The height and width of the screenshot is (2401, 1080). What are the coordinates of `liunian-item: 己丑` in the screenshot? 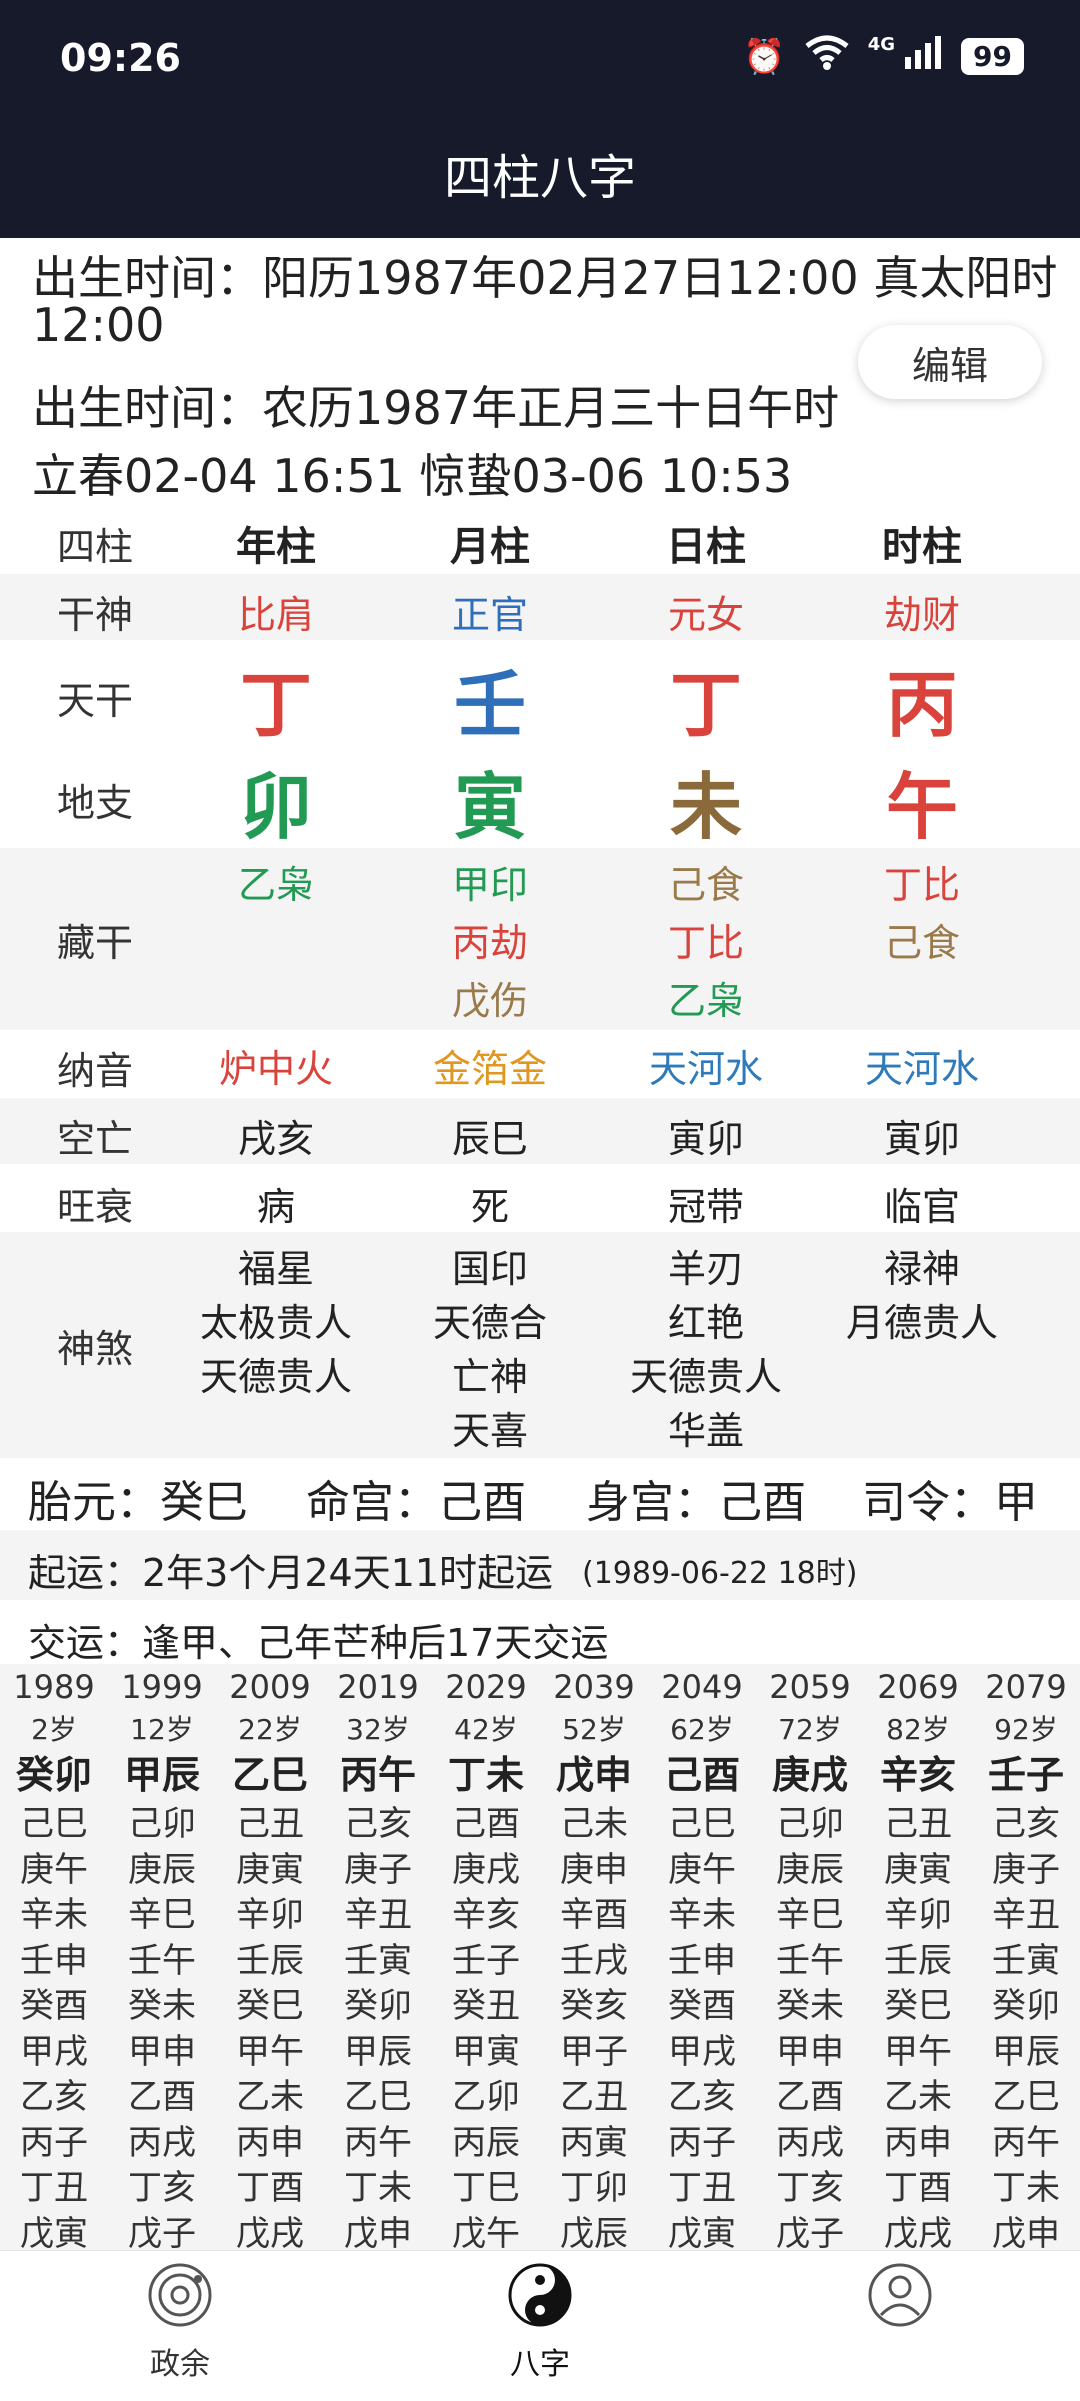 It's located at (918, 1824).